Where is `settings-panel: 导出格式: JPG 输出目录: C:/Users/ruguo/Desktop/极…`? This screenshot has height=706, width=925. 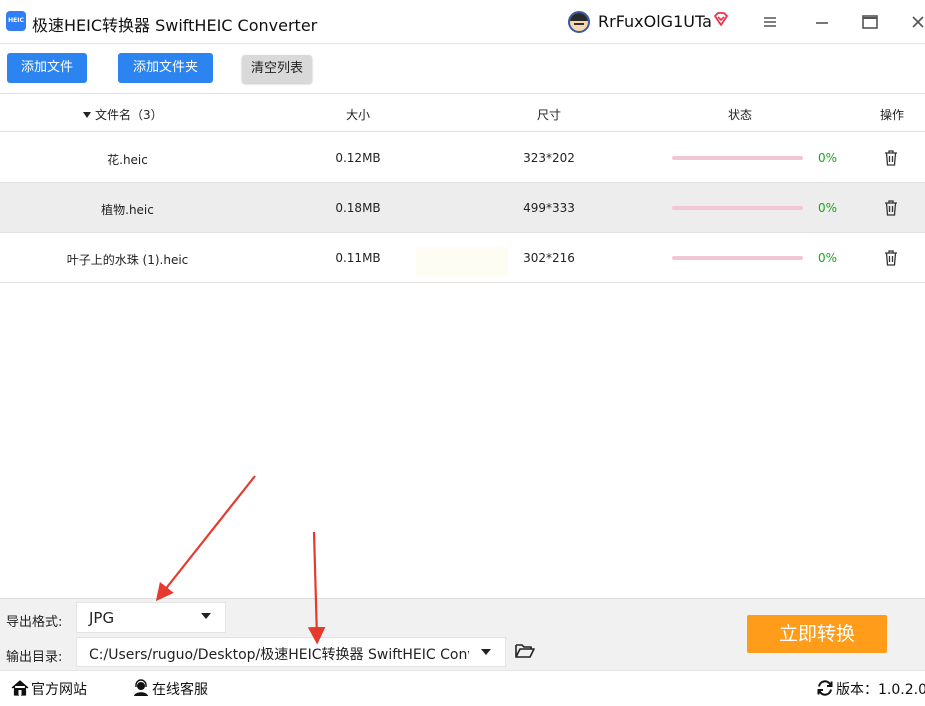 settings-panel: 导出格式: JPG 输出目录: C:/Users/ruguo/Desktop/极… is located at coordinates (462, 634).